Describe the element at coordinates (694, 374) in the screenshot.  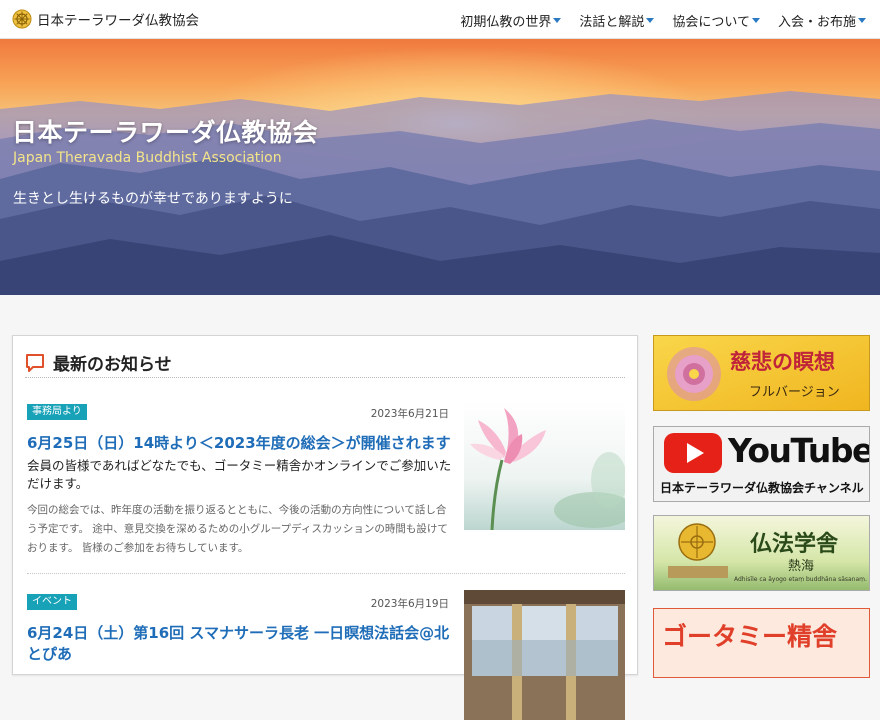
I see `lotus-mandala-icon` at that location.